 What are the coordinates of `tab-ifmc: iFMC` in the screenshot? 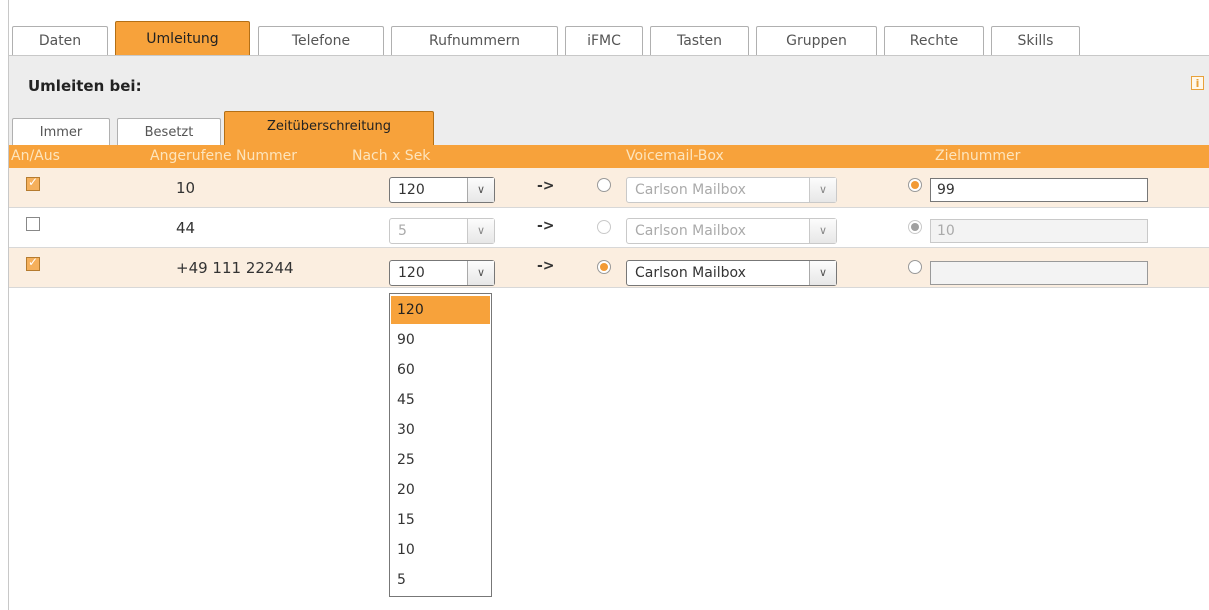 It's located at (604, 40).